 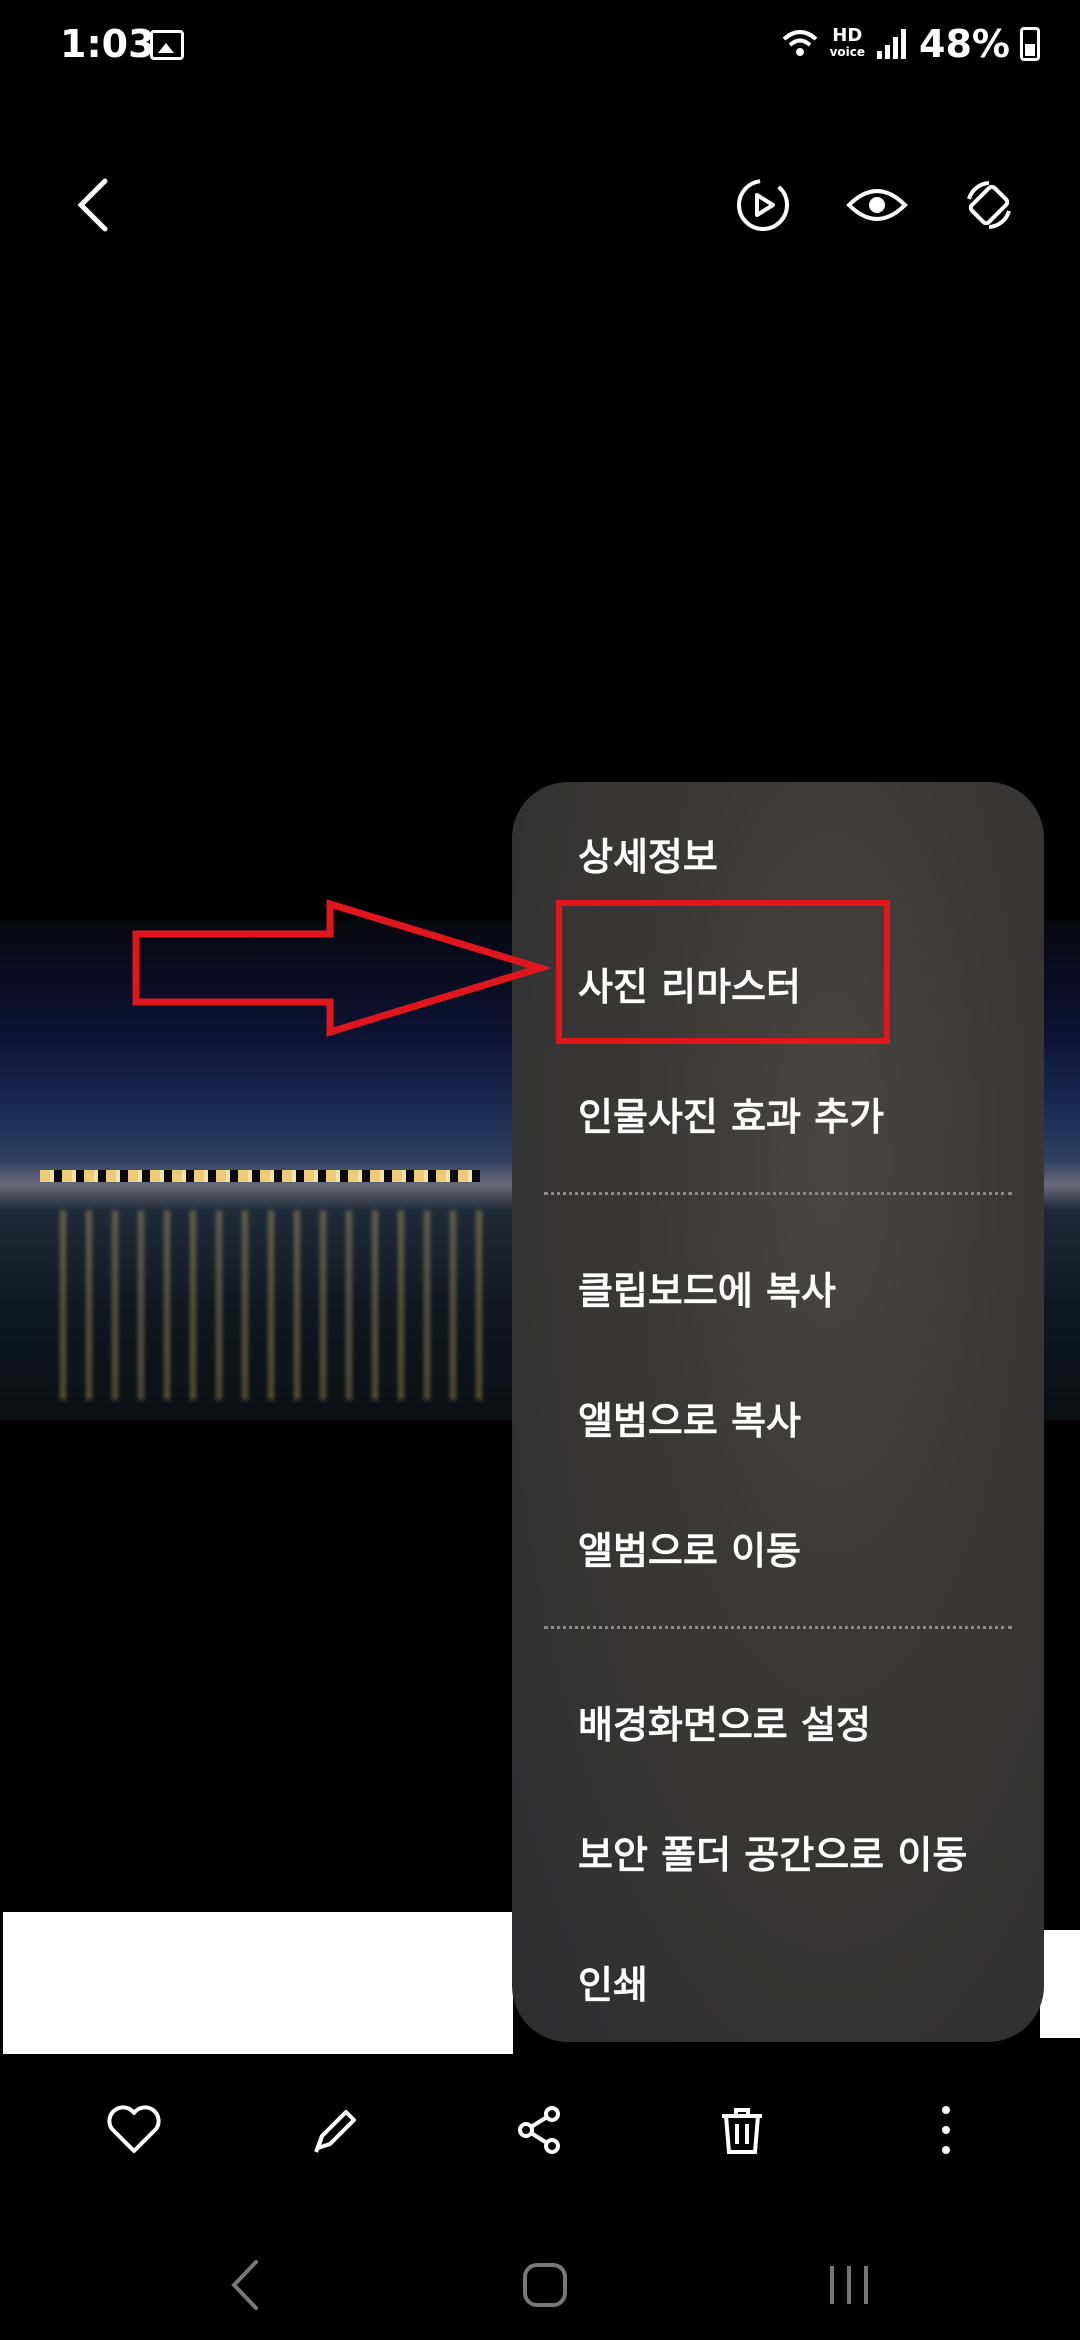 I want to click on video-play-icon, so click(x=763, y=205).